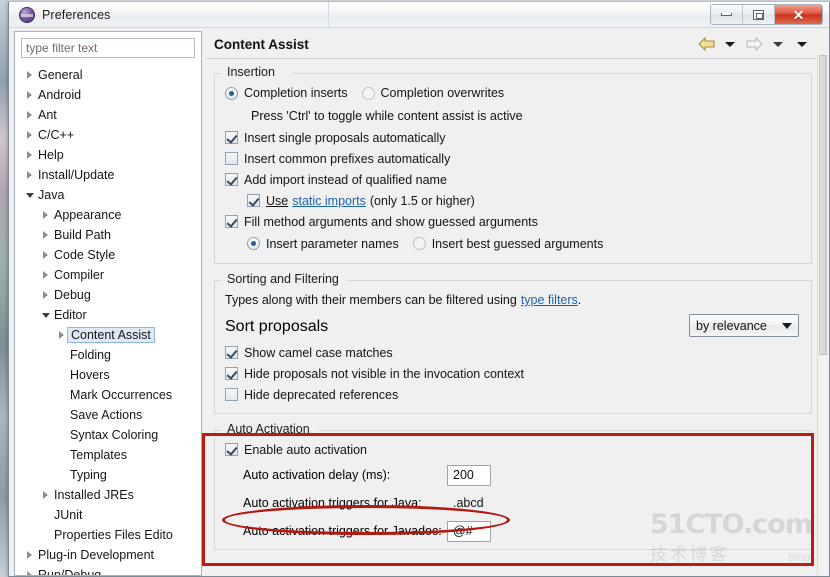 The width and height of the screenshot is (830, 577). What do you see at coordinates (513, 394) in the screenshot?
I see `row-hide-deprecated: Hide deprecated references` at bounding box center [513, 394].